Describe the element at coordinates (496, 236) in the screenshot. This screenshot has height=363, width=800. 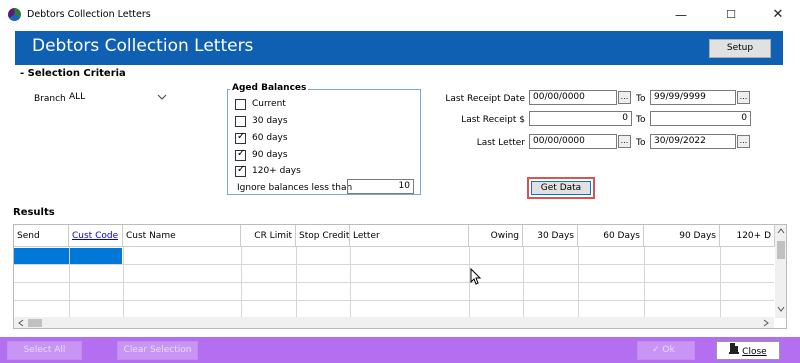
I see `column-header-owing: Owing` at that location.